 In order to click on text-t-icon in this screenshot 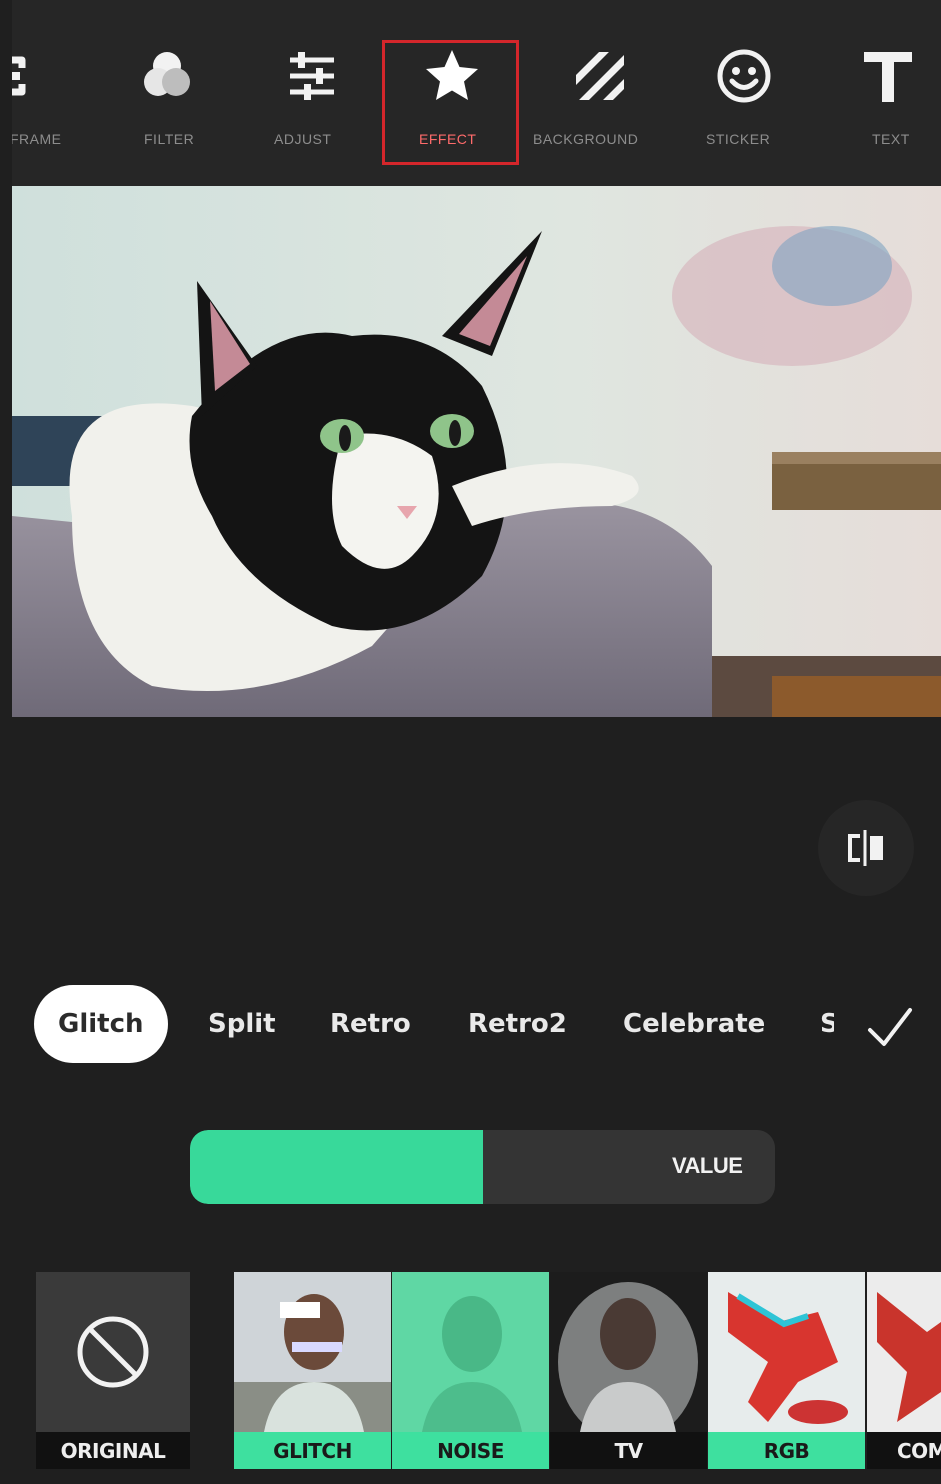, I will do `click(888, 76)`.